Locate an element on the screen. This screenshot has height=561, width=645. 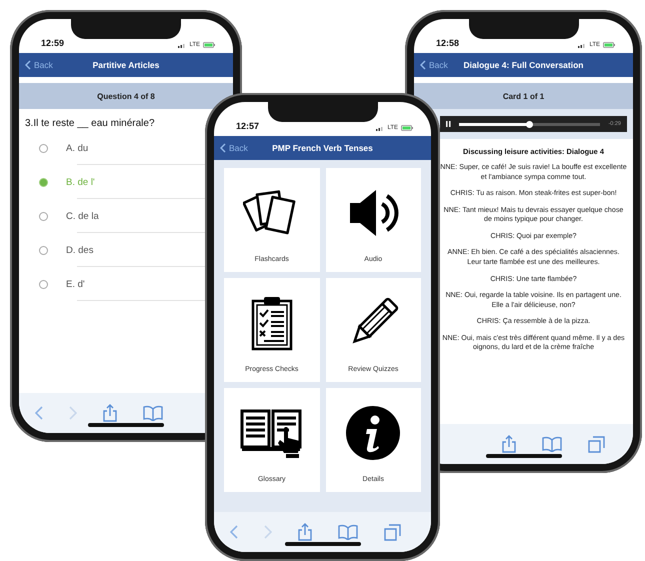
card-header: Card 1 of 1 is located at coordinates (523, 96).